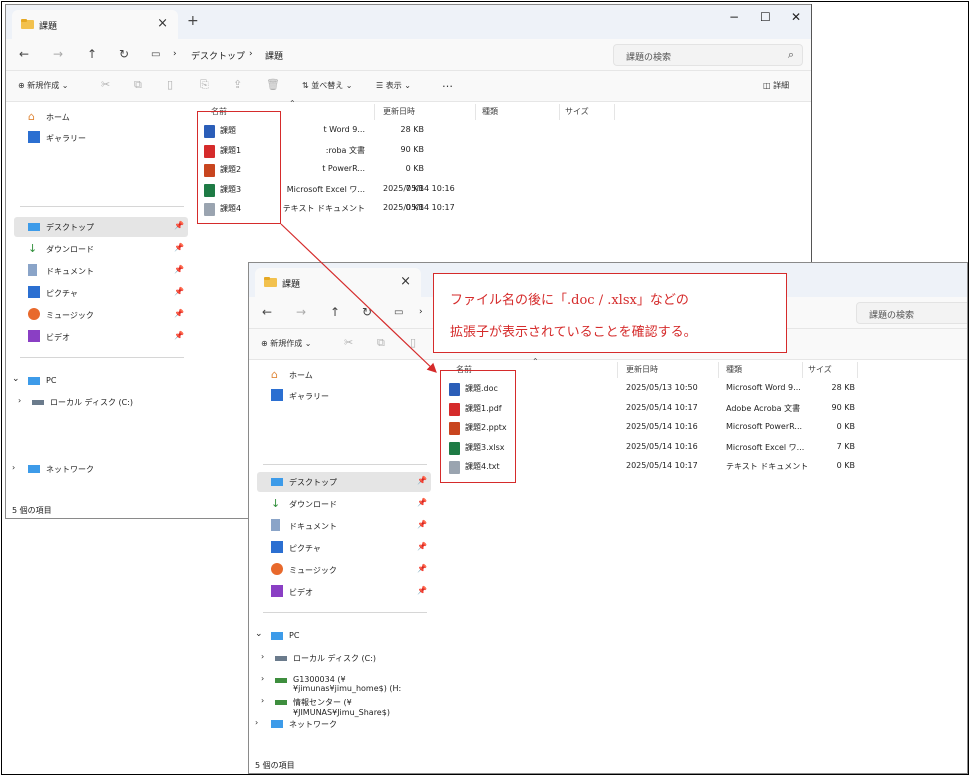 The height and width of the screenshot is (777, 971). I want to click on delete-icon: 🗑, so click(273, 84).